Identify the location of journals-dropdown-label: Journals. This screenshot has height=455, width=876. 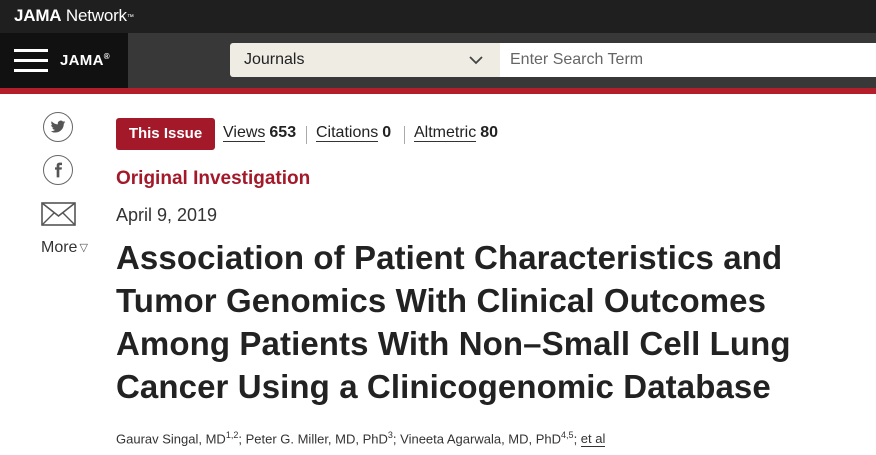
(274, 59).